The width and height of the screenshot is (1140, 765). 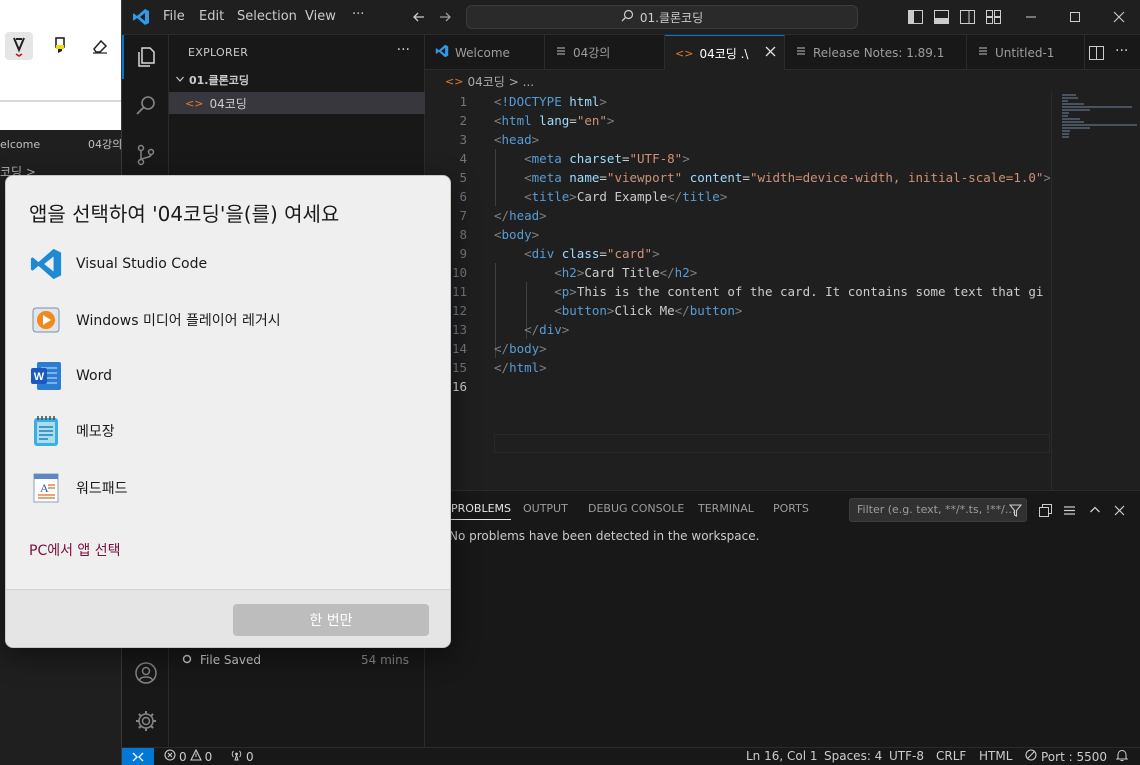 What do you see at coordinates (772, 310) in the screenshot?
I see `code-text: <button>Click Me</button>` at bounding box center [772, 310].